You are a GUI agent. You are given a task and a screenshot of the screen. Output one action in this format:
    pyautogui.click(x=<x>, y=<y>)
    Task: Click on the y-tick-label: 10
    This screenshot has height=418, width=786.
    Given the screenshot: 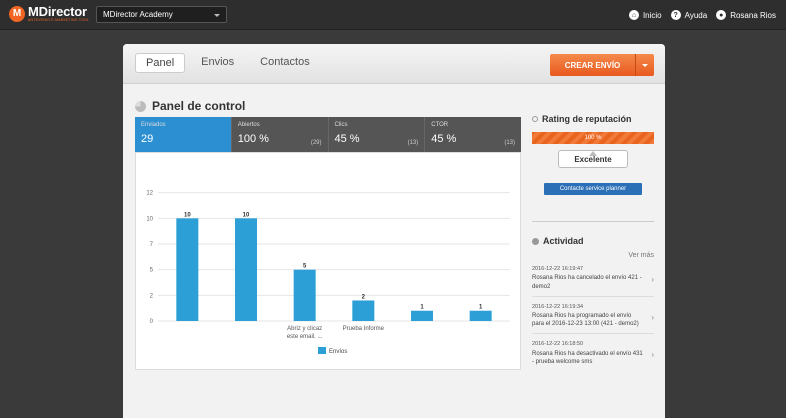 What is the action you would take?
    pyautogui.click(x=149, y=219)
    